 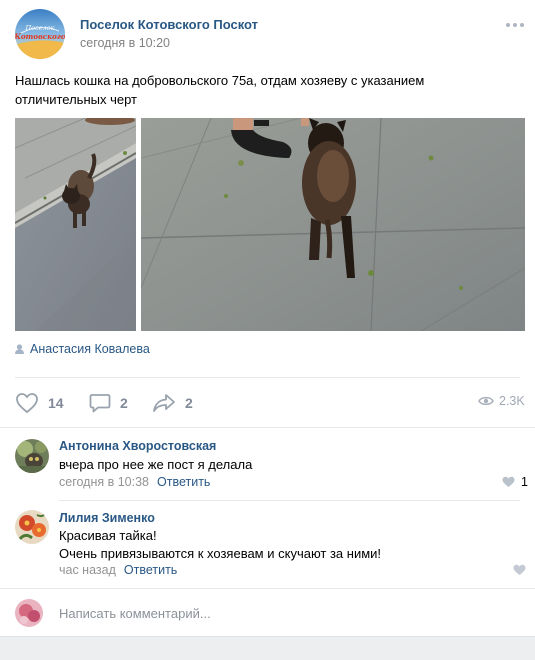 I want to click on comment-time: сегодня в 10:38, so click(x=104, y=482).